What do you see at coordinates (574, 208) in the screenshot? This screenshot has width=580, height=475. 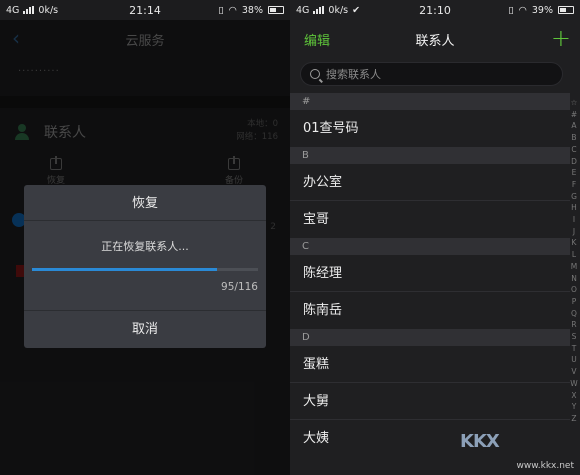 I see `index-letter: H` at bounding box center [574, 208].